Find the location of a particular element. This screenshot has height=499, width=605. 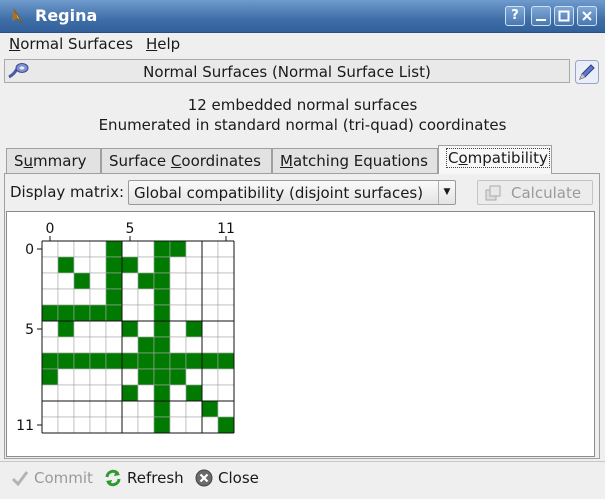

menu-mnemonic: H is located at coordinates (152, 44).